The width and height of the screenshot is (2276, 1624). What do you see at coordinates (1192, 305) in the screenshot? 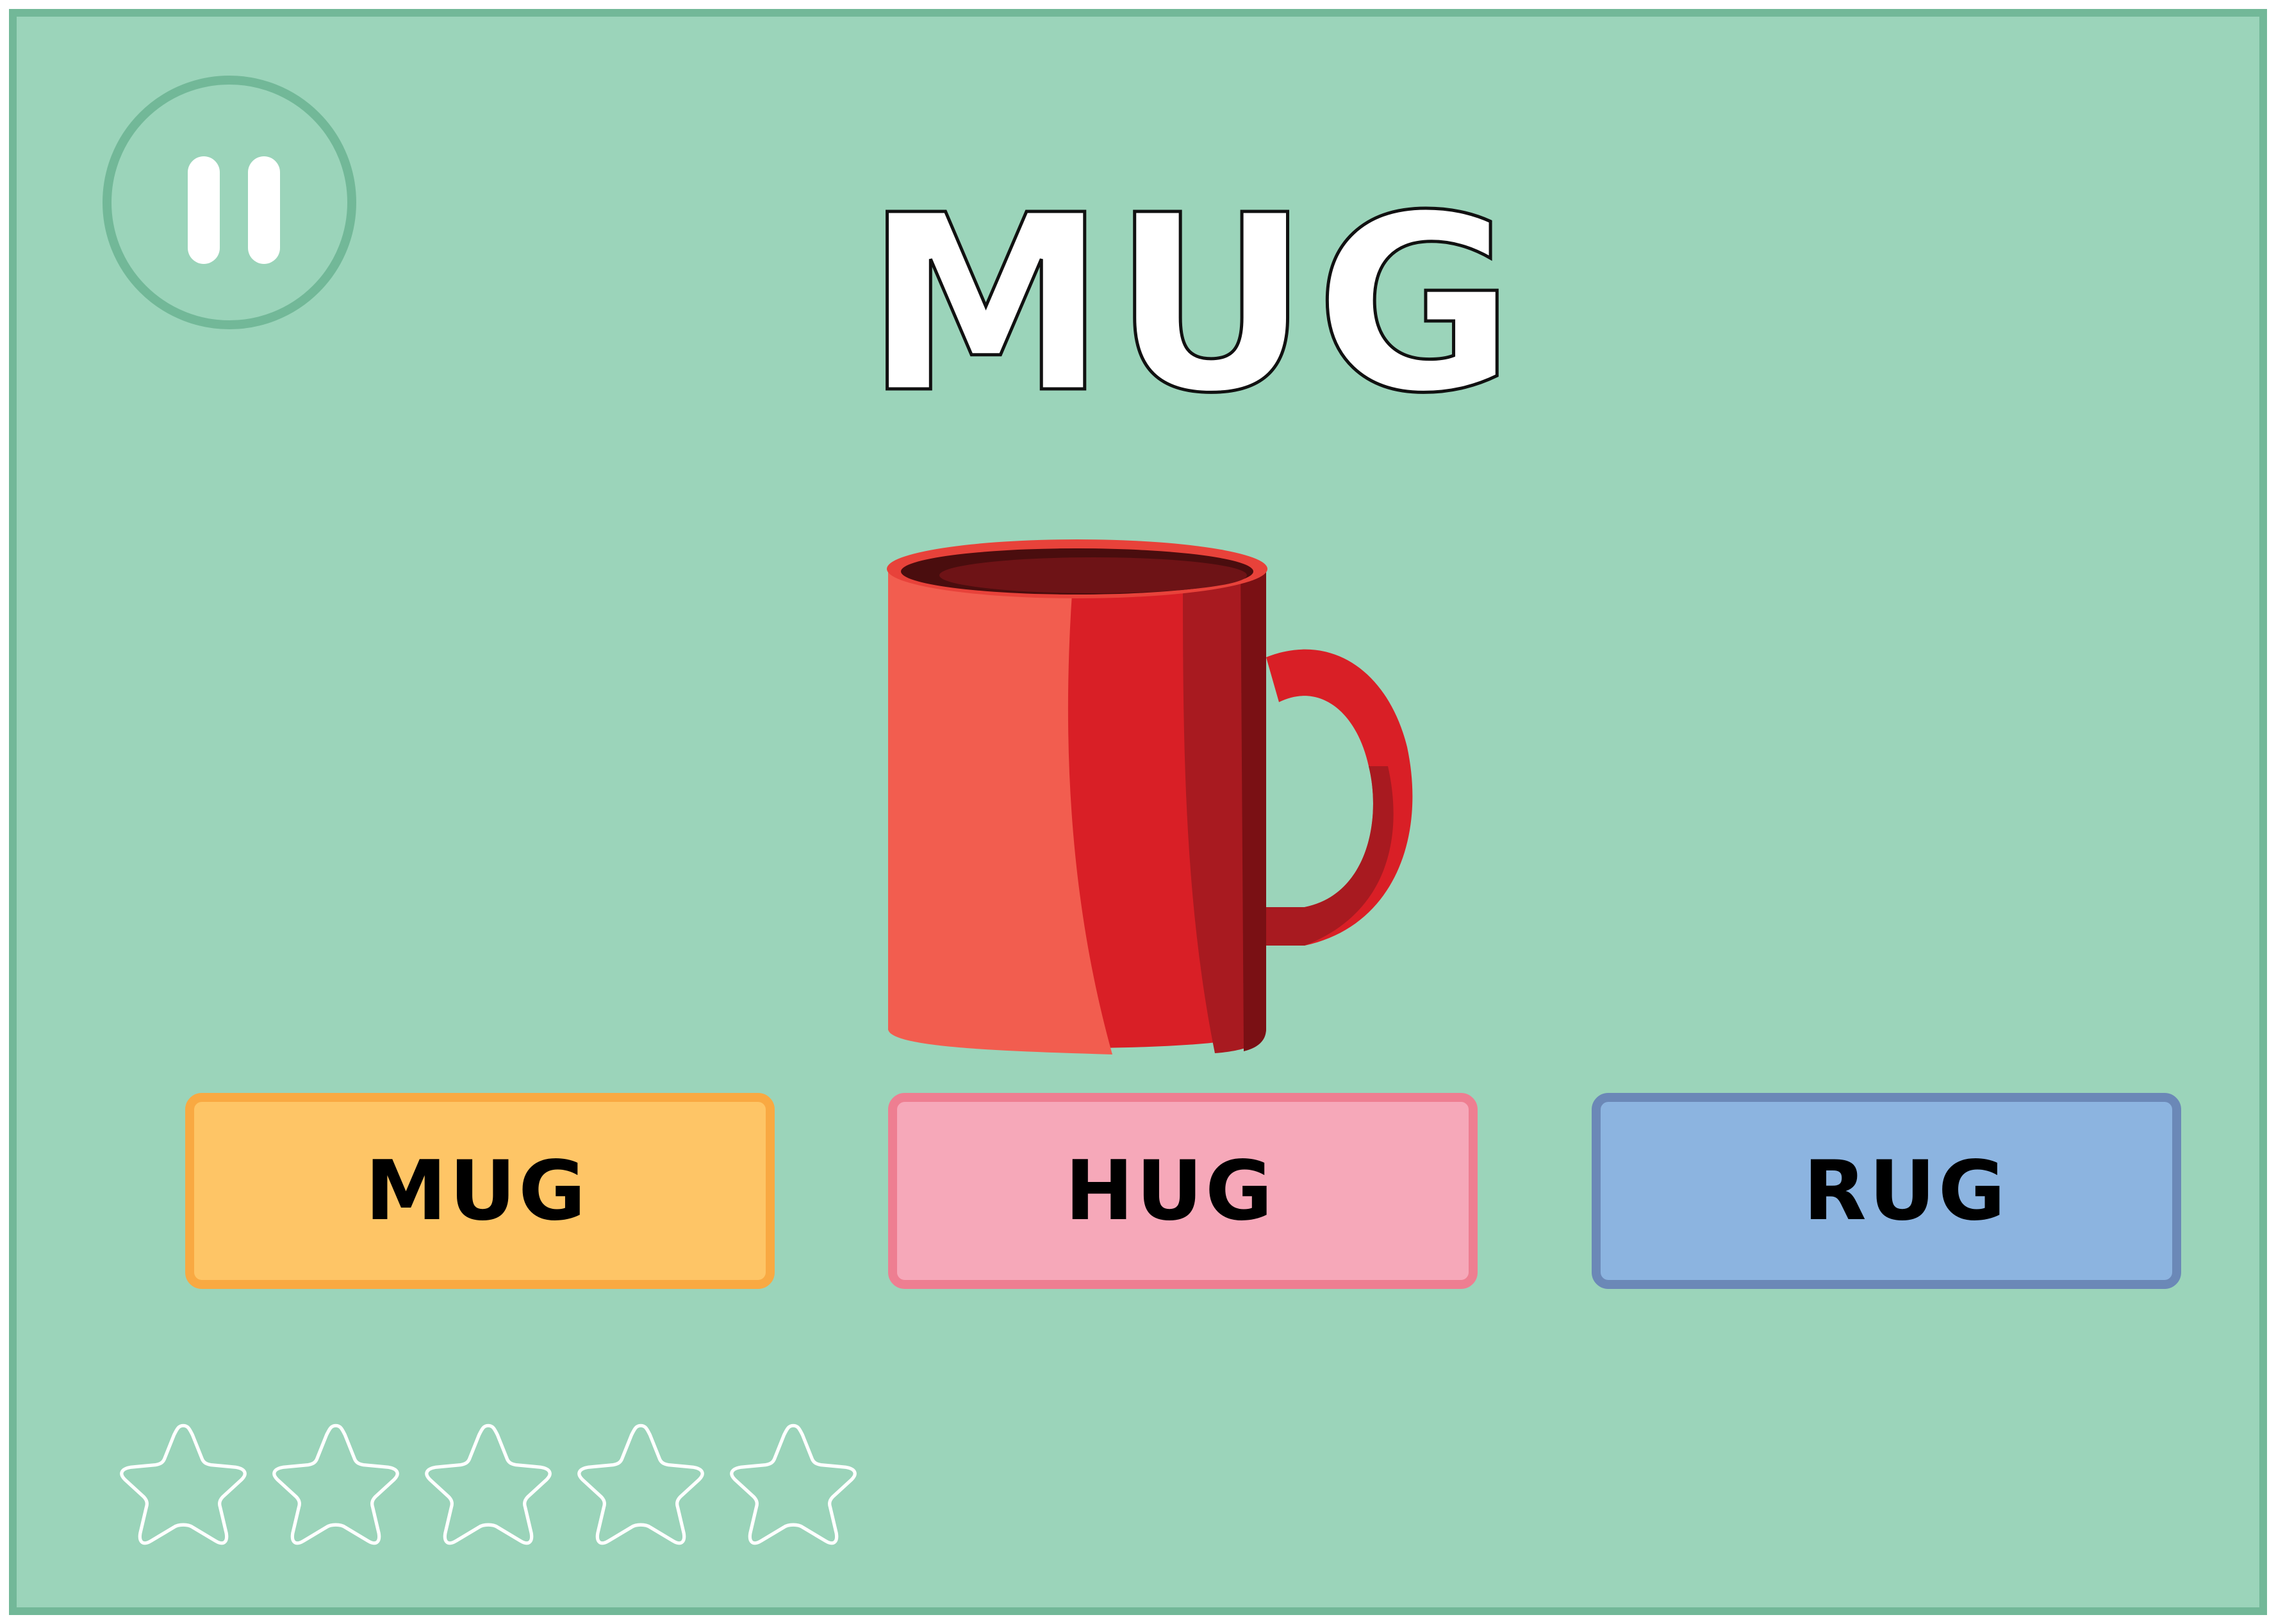
I see `target-word-title: MUG` at bounding box center [1192, 305].